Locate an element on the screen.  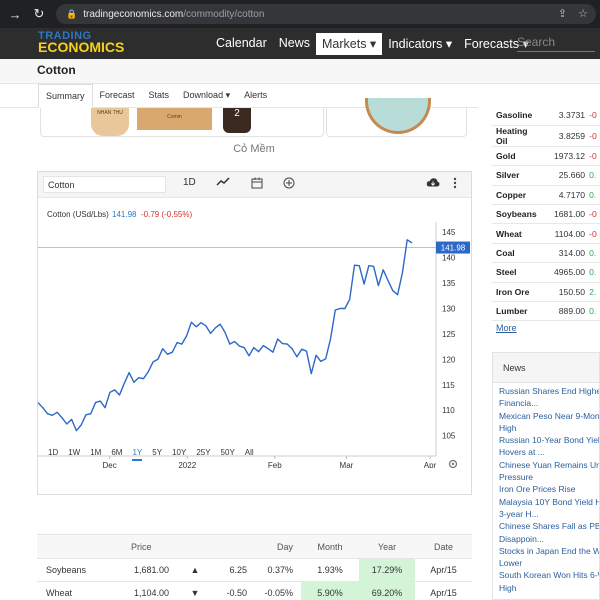
sidebar-row: Gold 1973.12 -0 is located at coordinates (546, 156).